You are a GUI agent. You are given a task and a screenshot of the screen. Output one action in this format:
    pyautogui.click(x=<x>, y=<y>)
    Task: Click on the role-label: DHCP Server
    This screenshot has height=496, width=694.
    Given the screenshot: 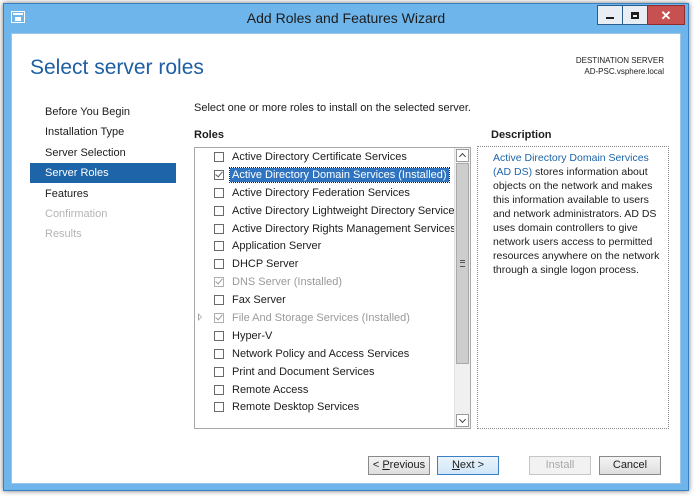 What is the action you would take?
    pyautogui.click(x=265, y=264)
    